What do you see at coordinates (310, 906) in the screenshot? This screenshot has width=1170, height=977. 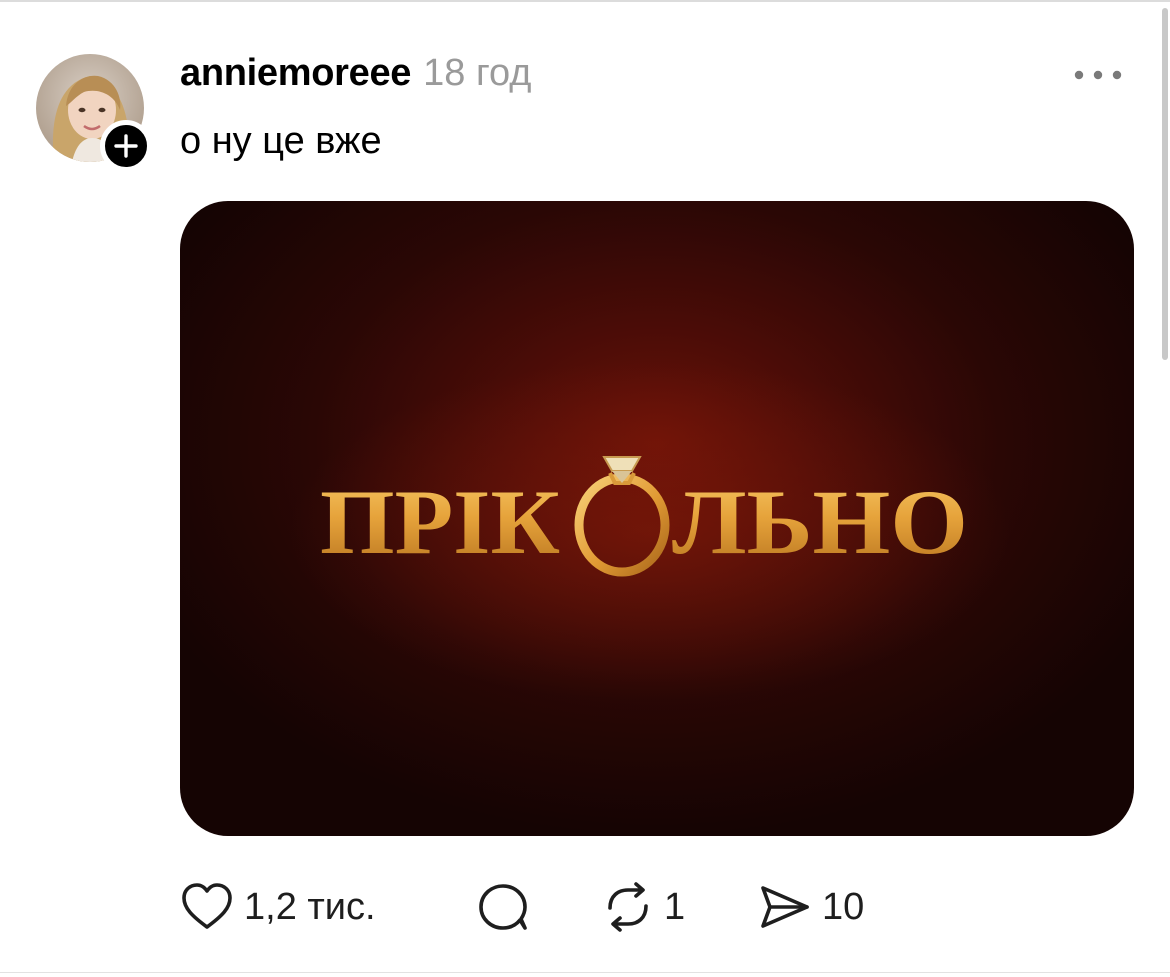 I see `like-count: 1,2 тис.` at bounding box center [310, 906].